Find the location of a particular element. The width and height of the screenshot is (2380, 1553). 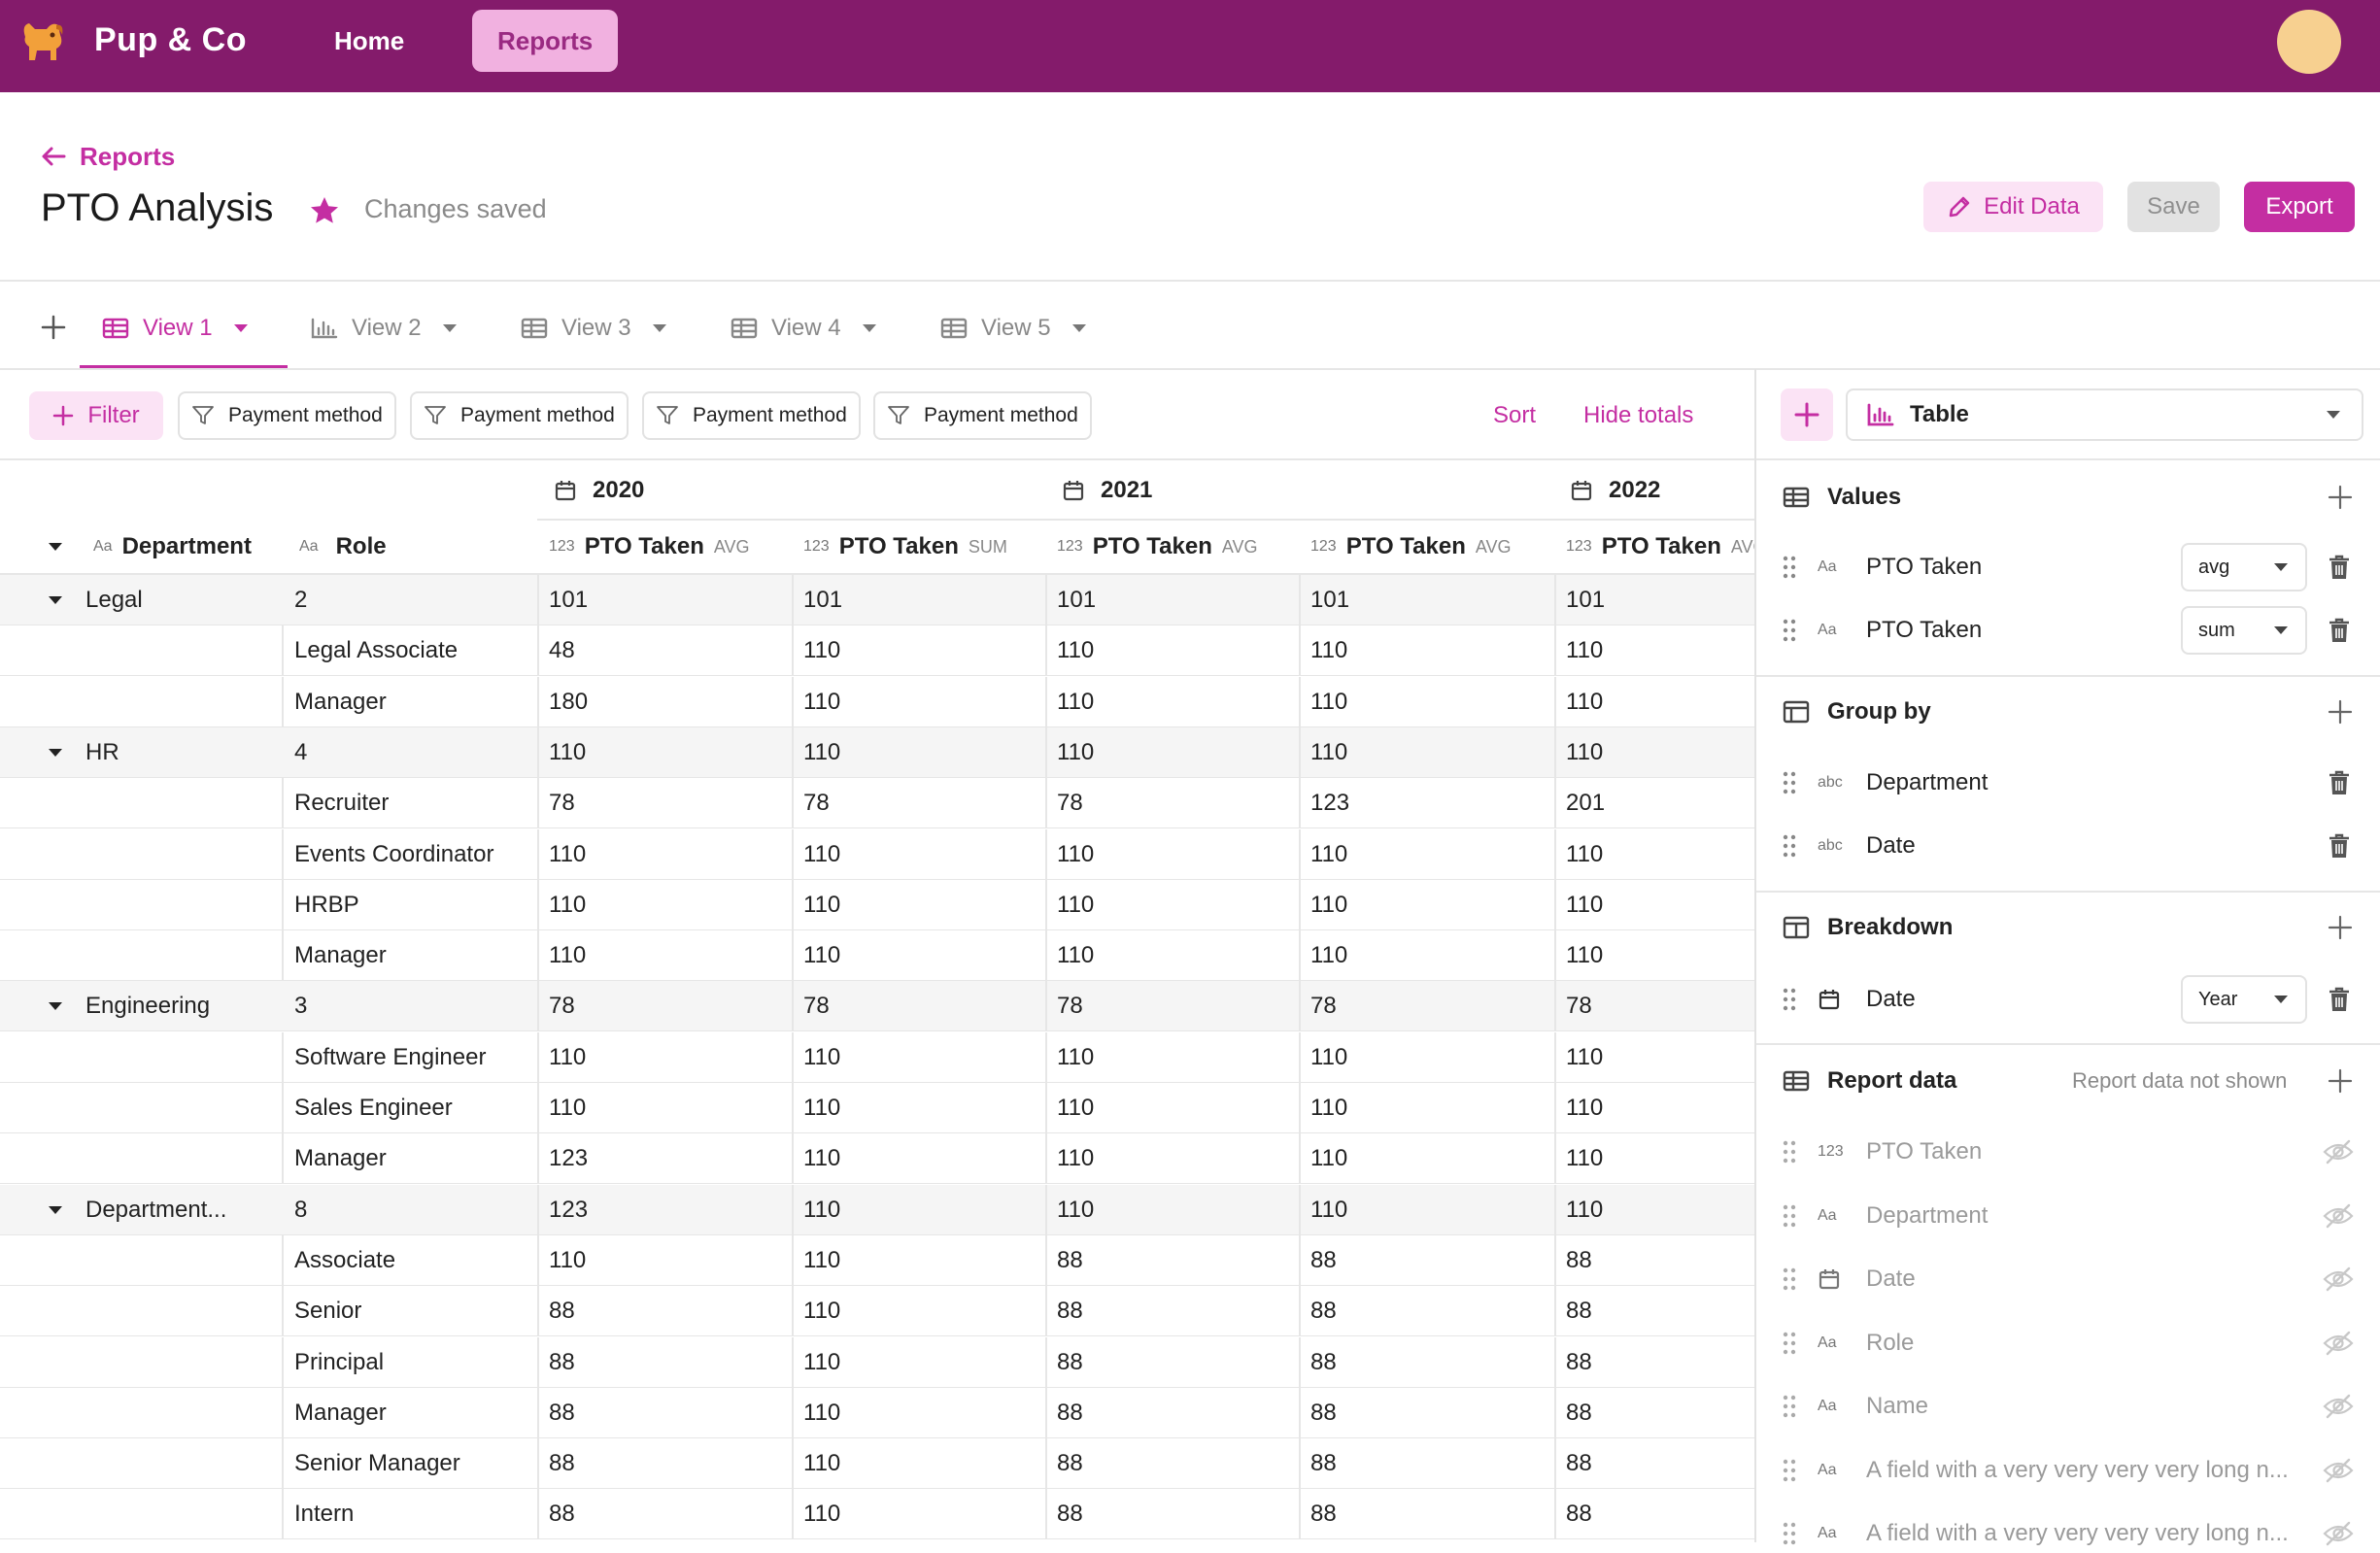

group-row: HR 4 110 110 110 110 110 is located at coordinates (877, 752).